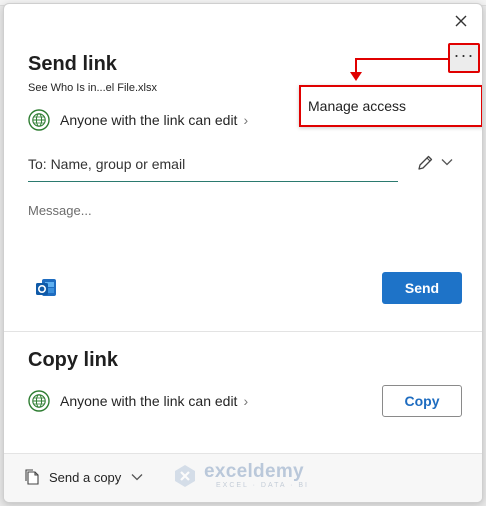 The image size is (486, 506). I want to click on send-button: Send, so click(422, 288).